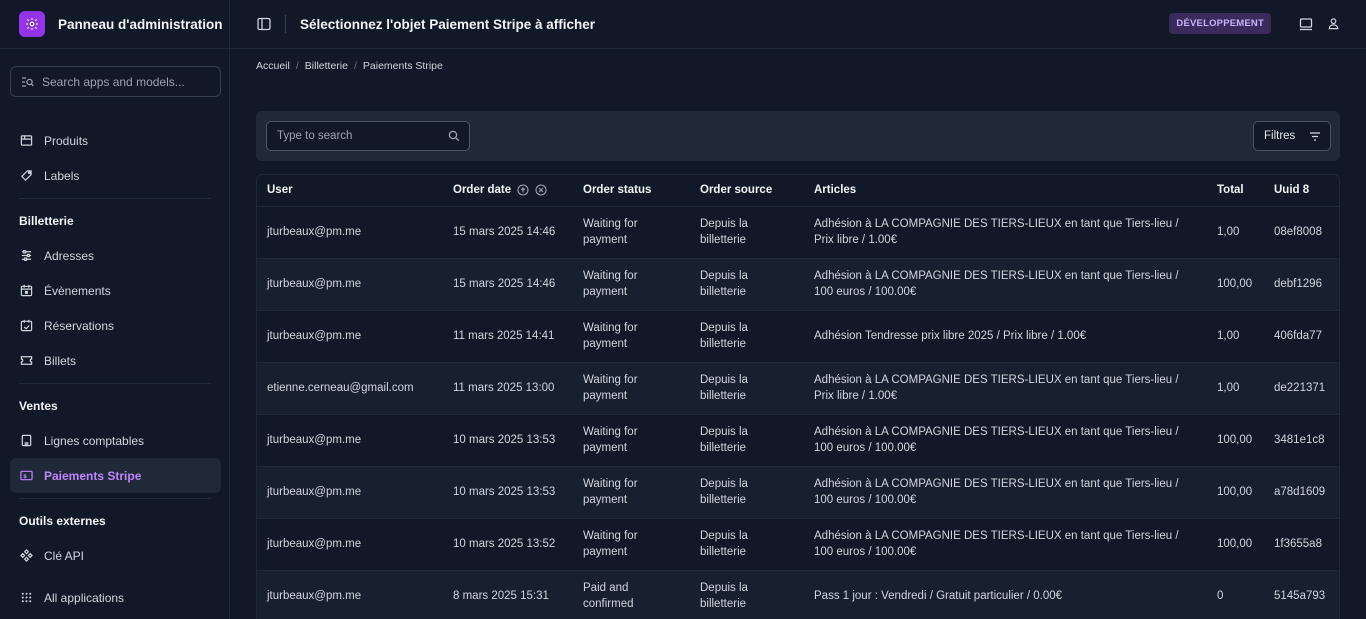  Describe the element at coordinates (610, 328) in the screenshot. I see `cell-order-status-text: Waiting for` at that location.